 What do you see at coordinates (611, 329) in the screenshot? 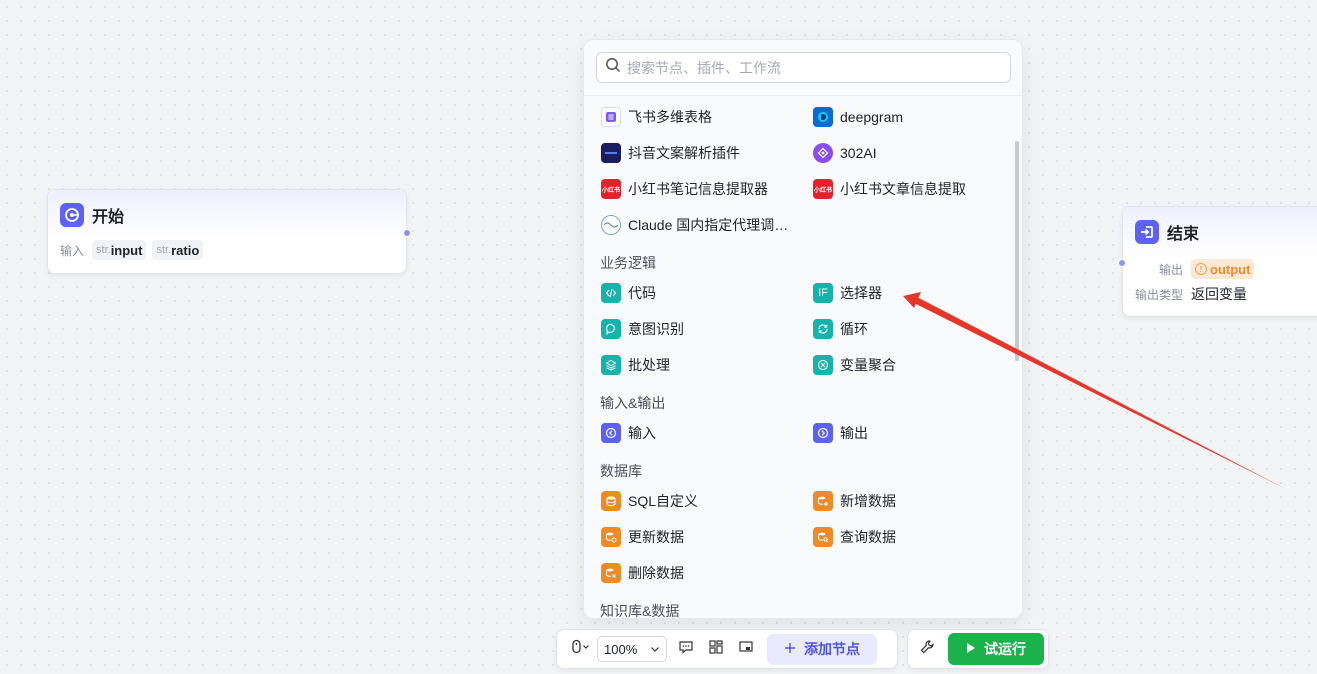
I see `intent-icon` at bounding box center [611, 329].